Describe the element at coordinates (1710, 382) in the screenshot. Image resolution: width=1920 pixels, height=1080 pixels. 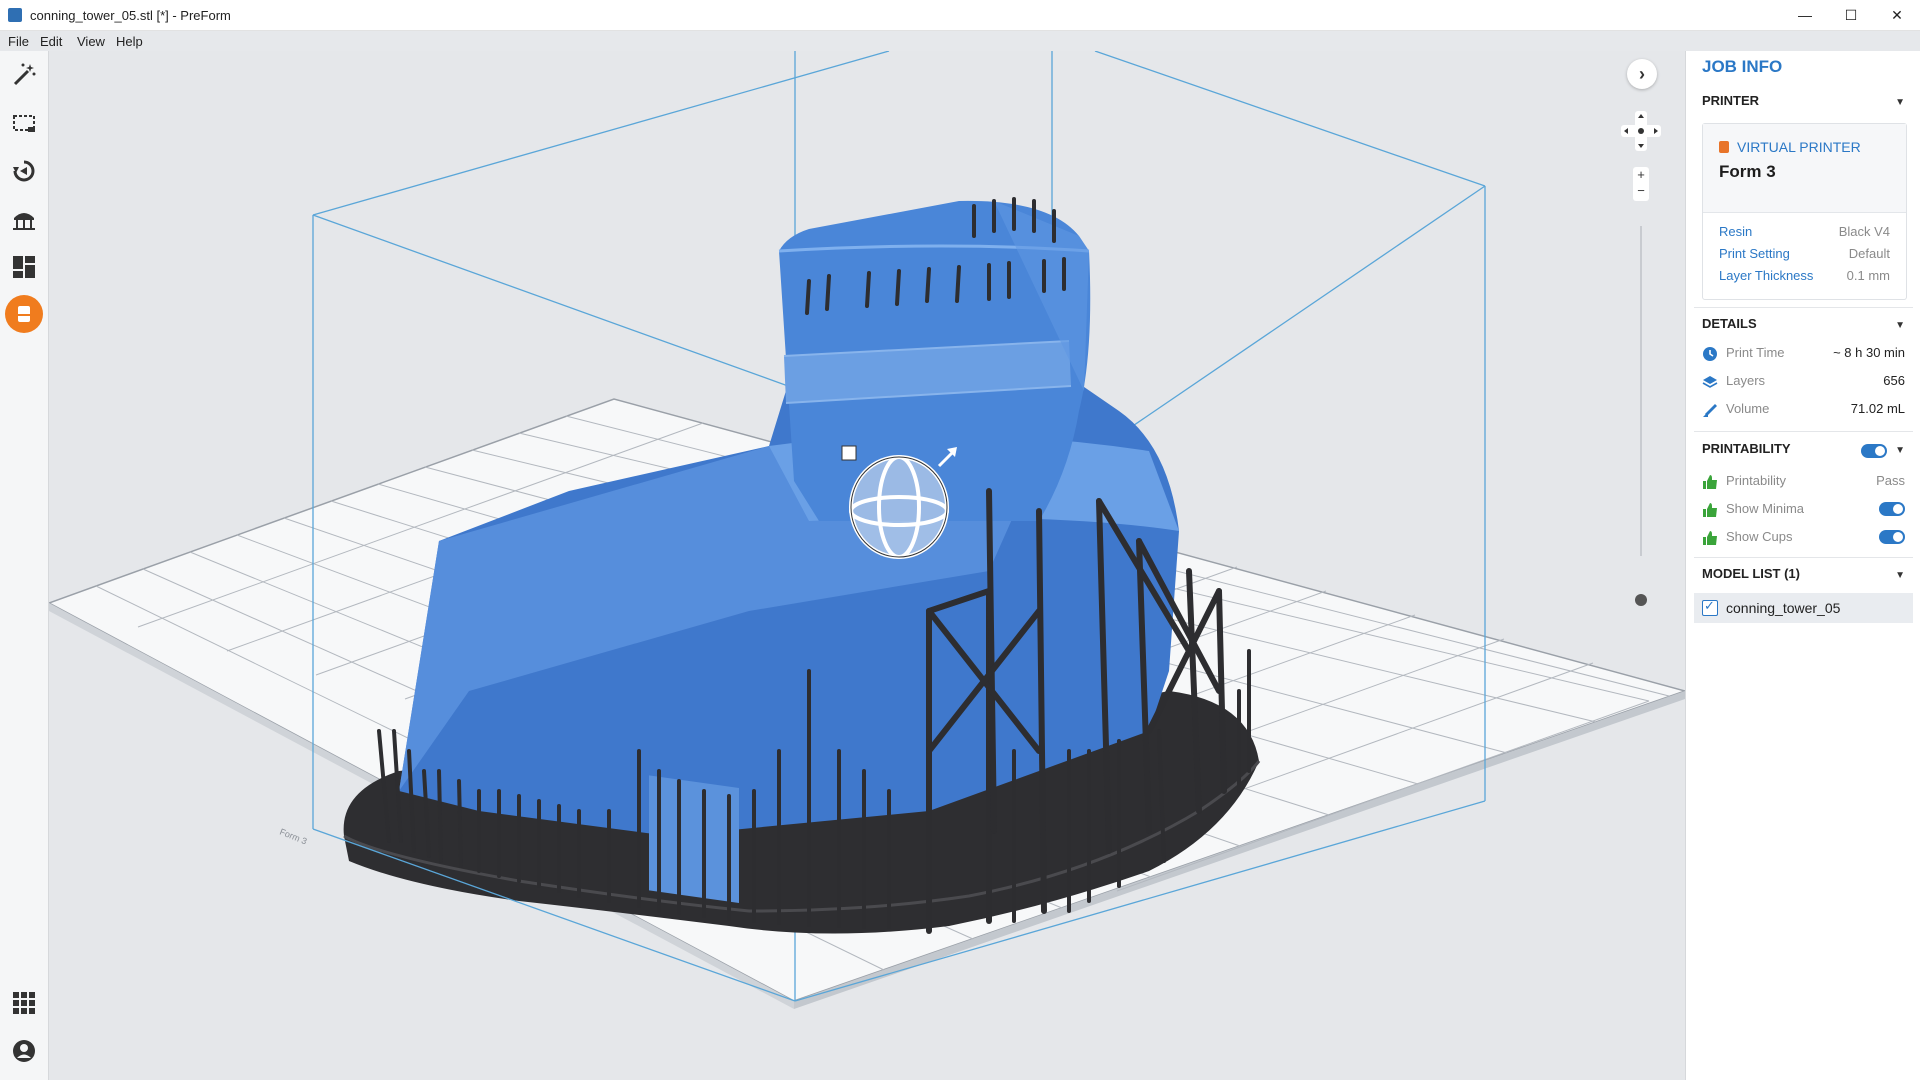
I see `layers-icon` at that location.